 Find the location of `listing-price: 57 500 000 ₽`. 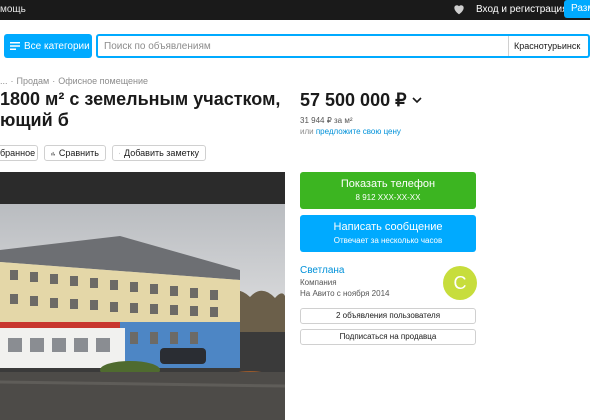

listing-price: 57 500 000 ₽ is located at coordinates (353, 100).